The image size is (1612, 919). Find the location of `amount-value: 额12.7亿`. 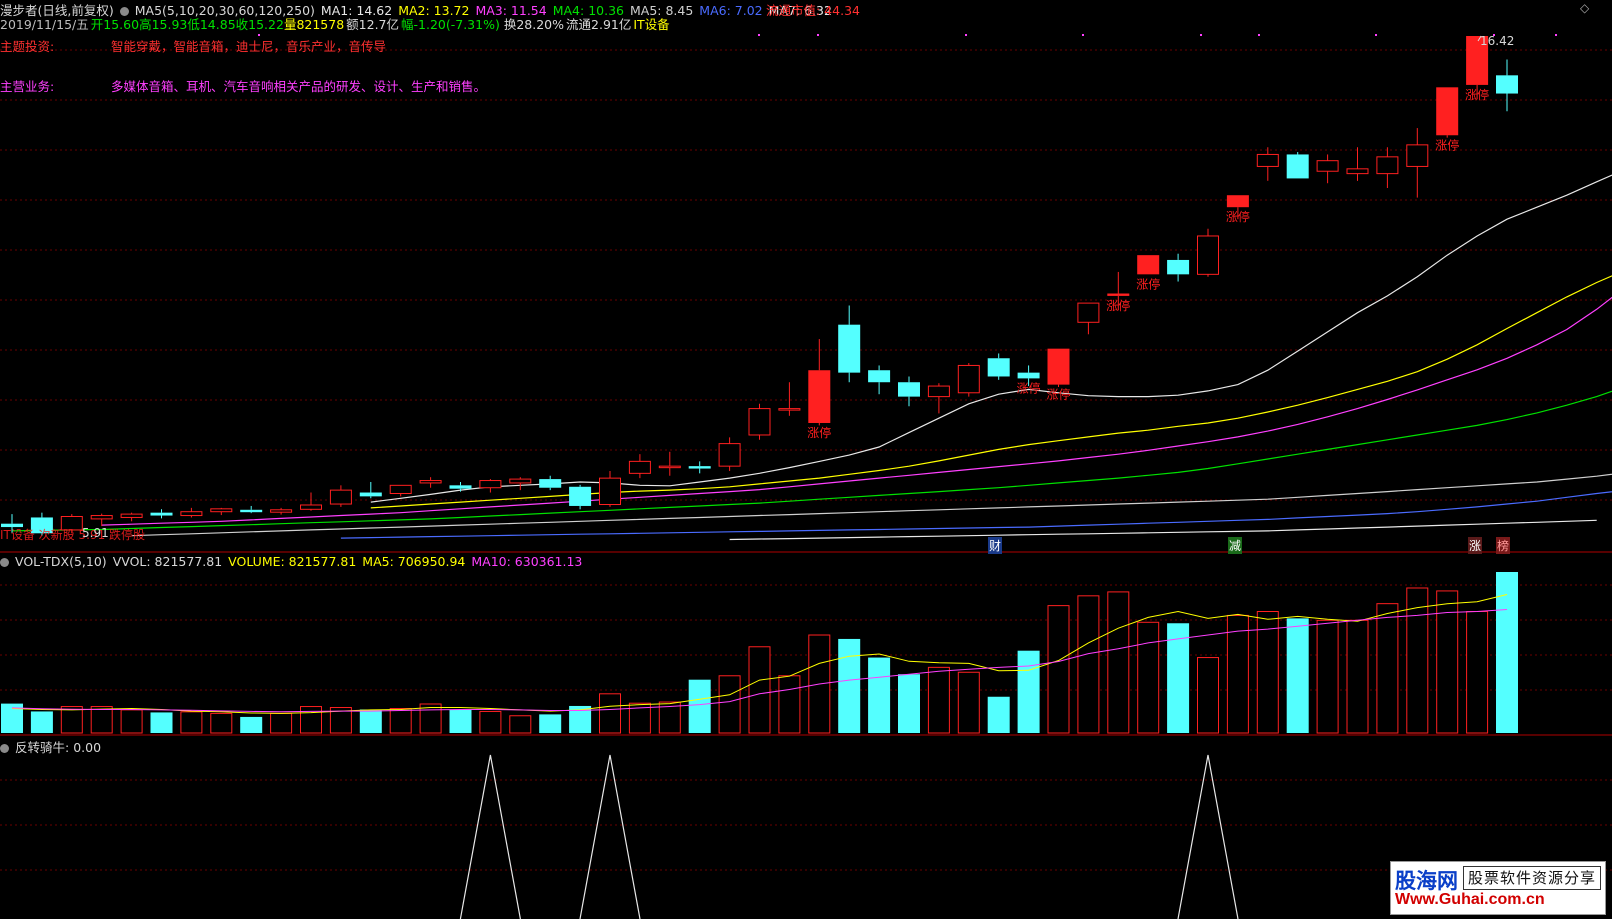

amount-value: 额12.7亿 is located at coordinates (373, 24).